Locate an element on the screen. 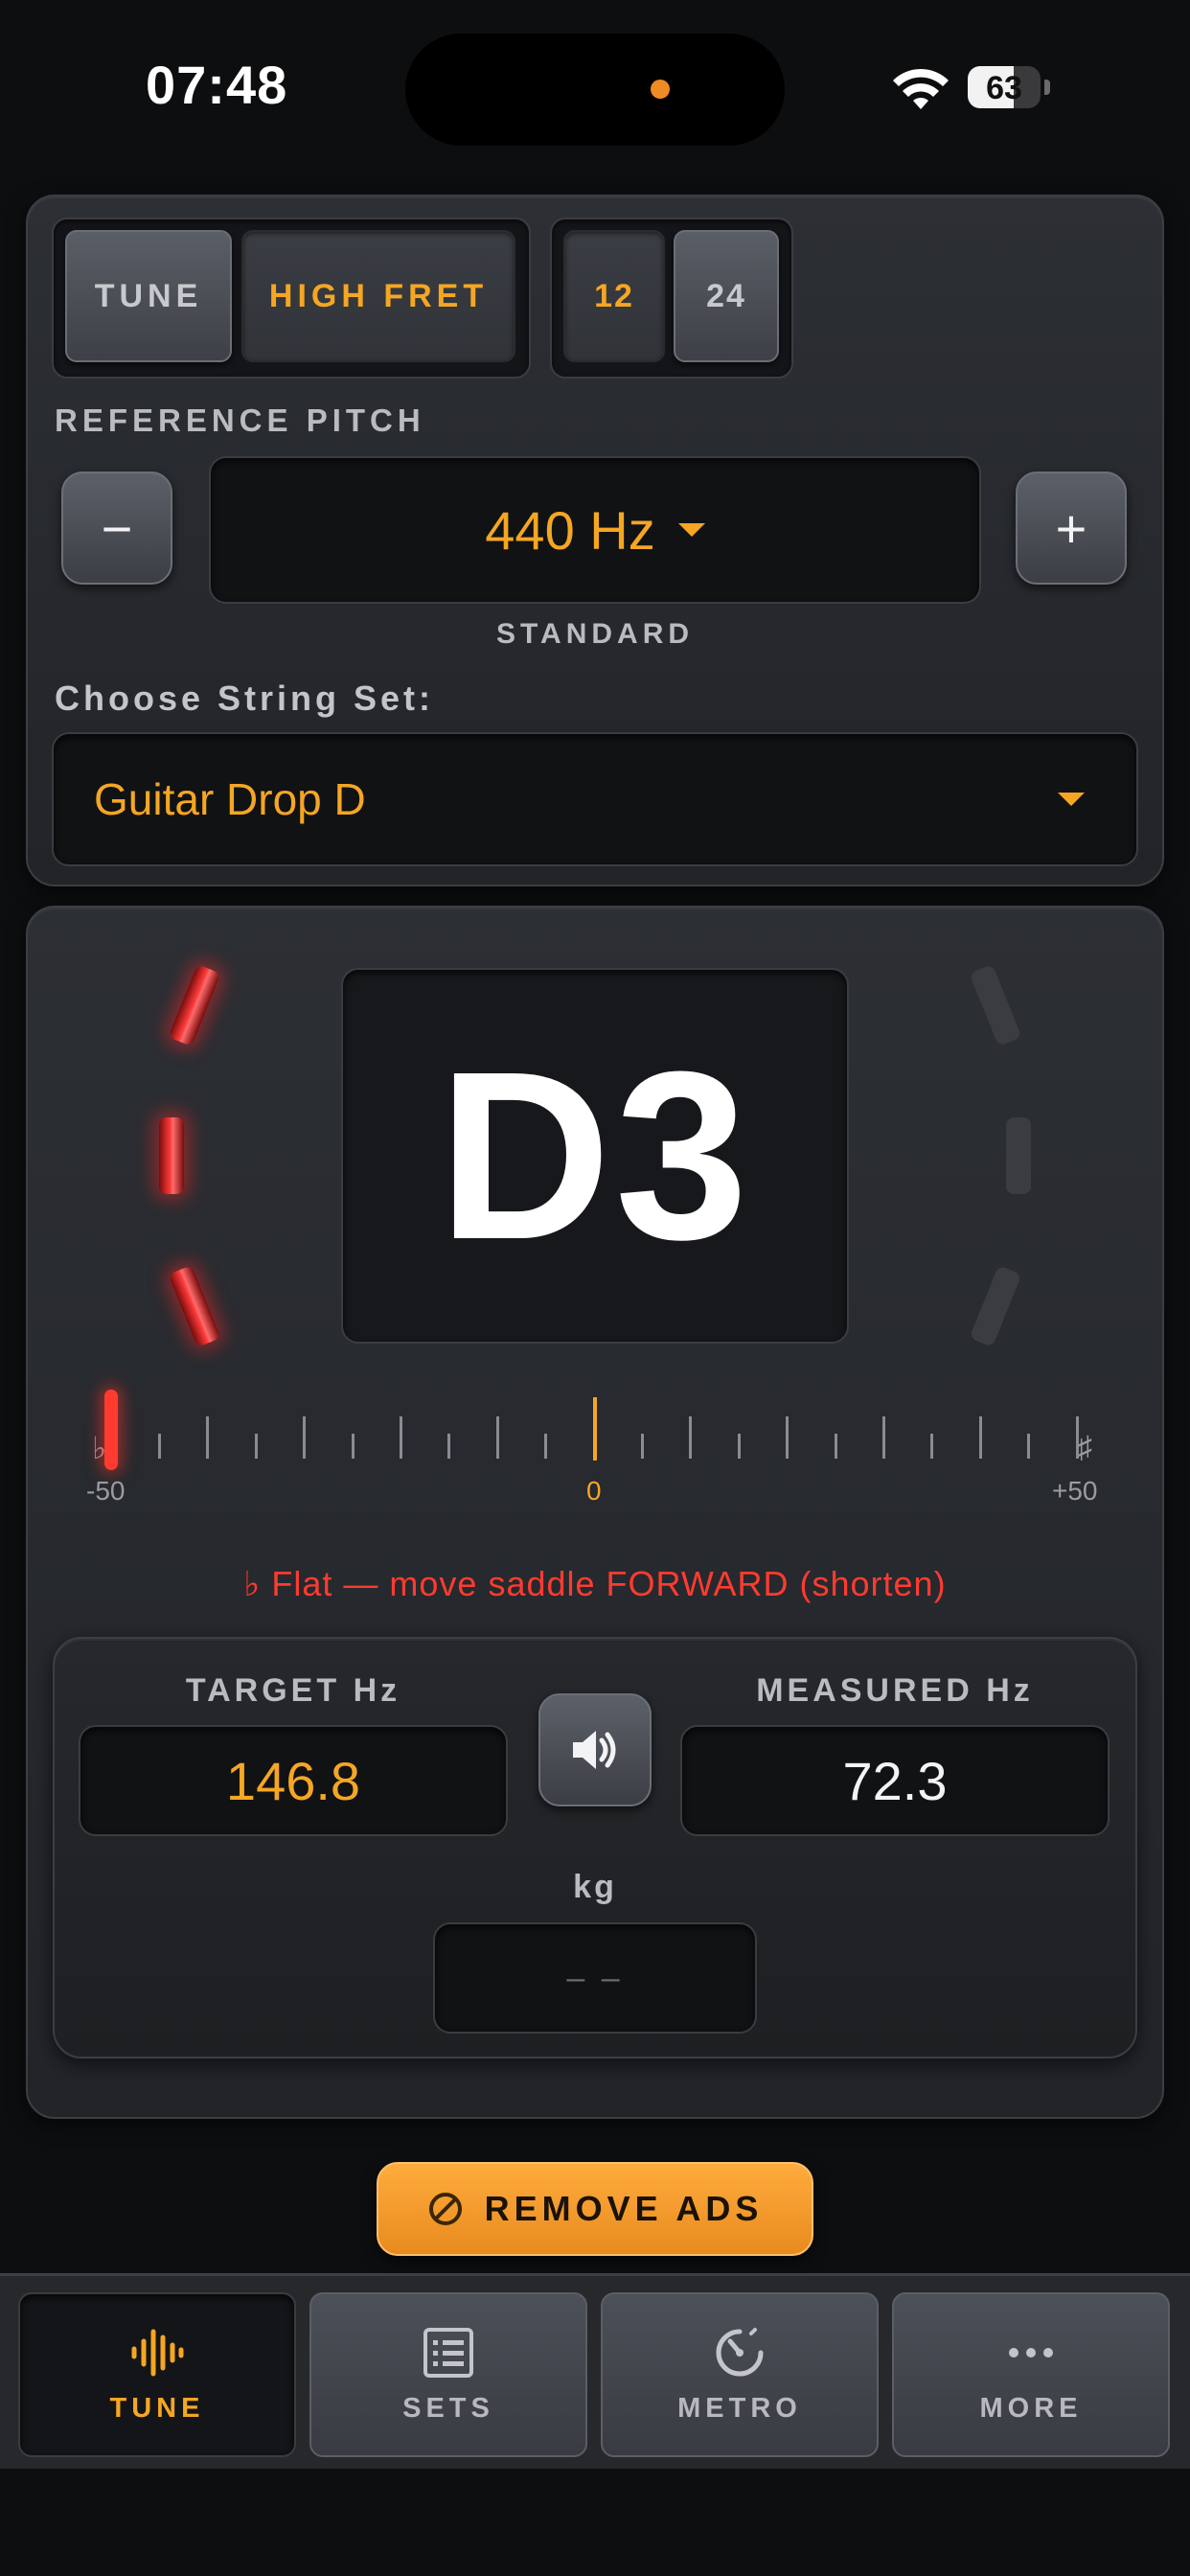 The height and width of the screenshot is (2576, 1190). tab-metro-label: METRO is located at coordinates (740, 2408).